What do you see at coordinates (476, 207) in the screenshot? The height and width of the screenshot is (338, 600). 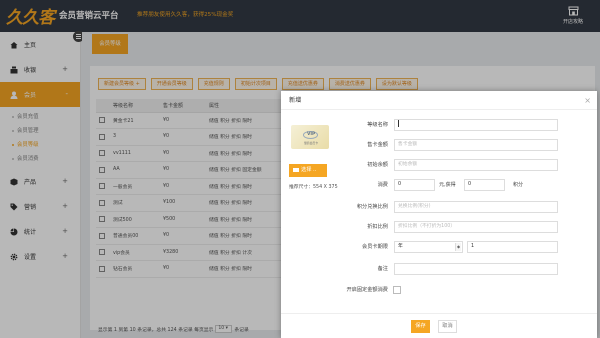 I see `points-ratio-input: 兑换比例(积分)` at bounding box center [476, 207].